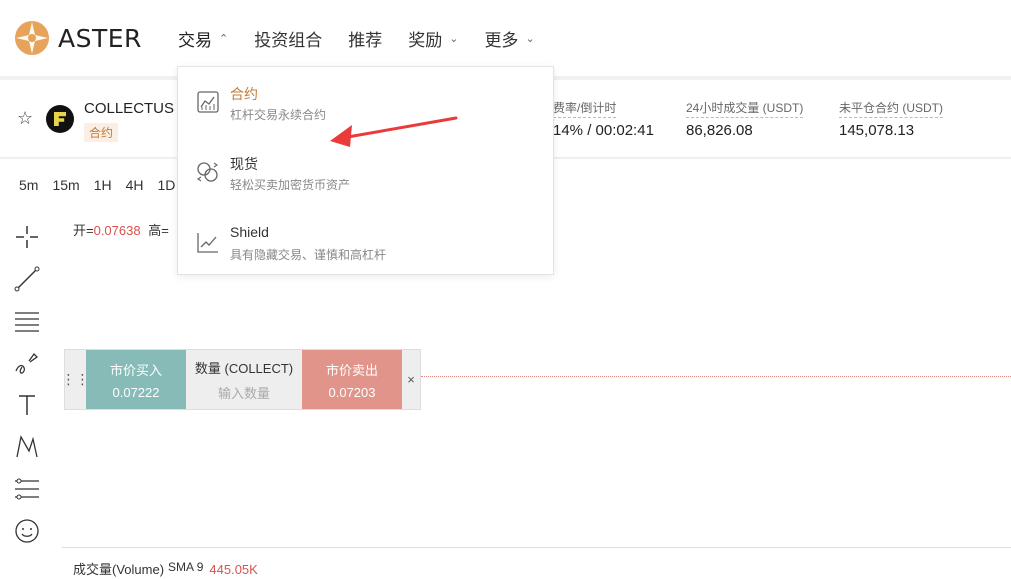 The image size is (1011, 579). What do you see at coordinates (308, 255) in the screenshot?
I see `menu-item-shield-sub: 具有隐藏交易、谨慎和高杠杆` at bounding box center [308, 255].